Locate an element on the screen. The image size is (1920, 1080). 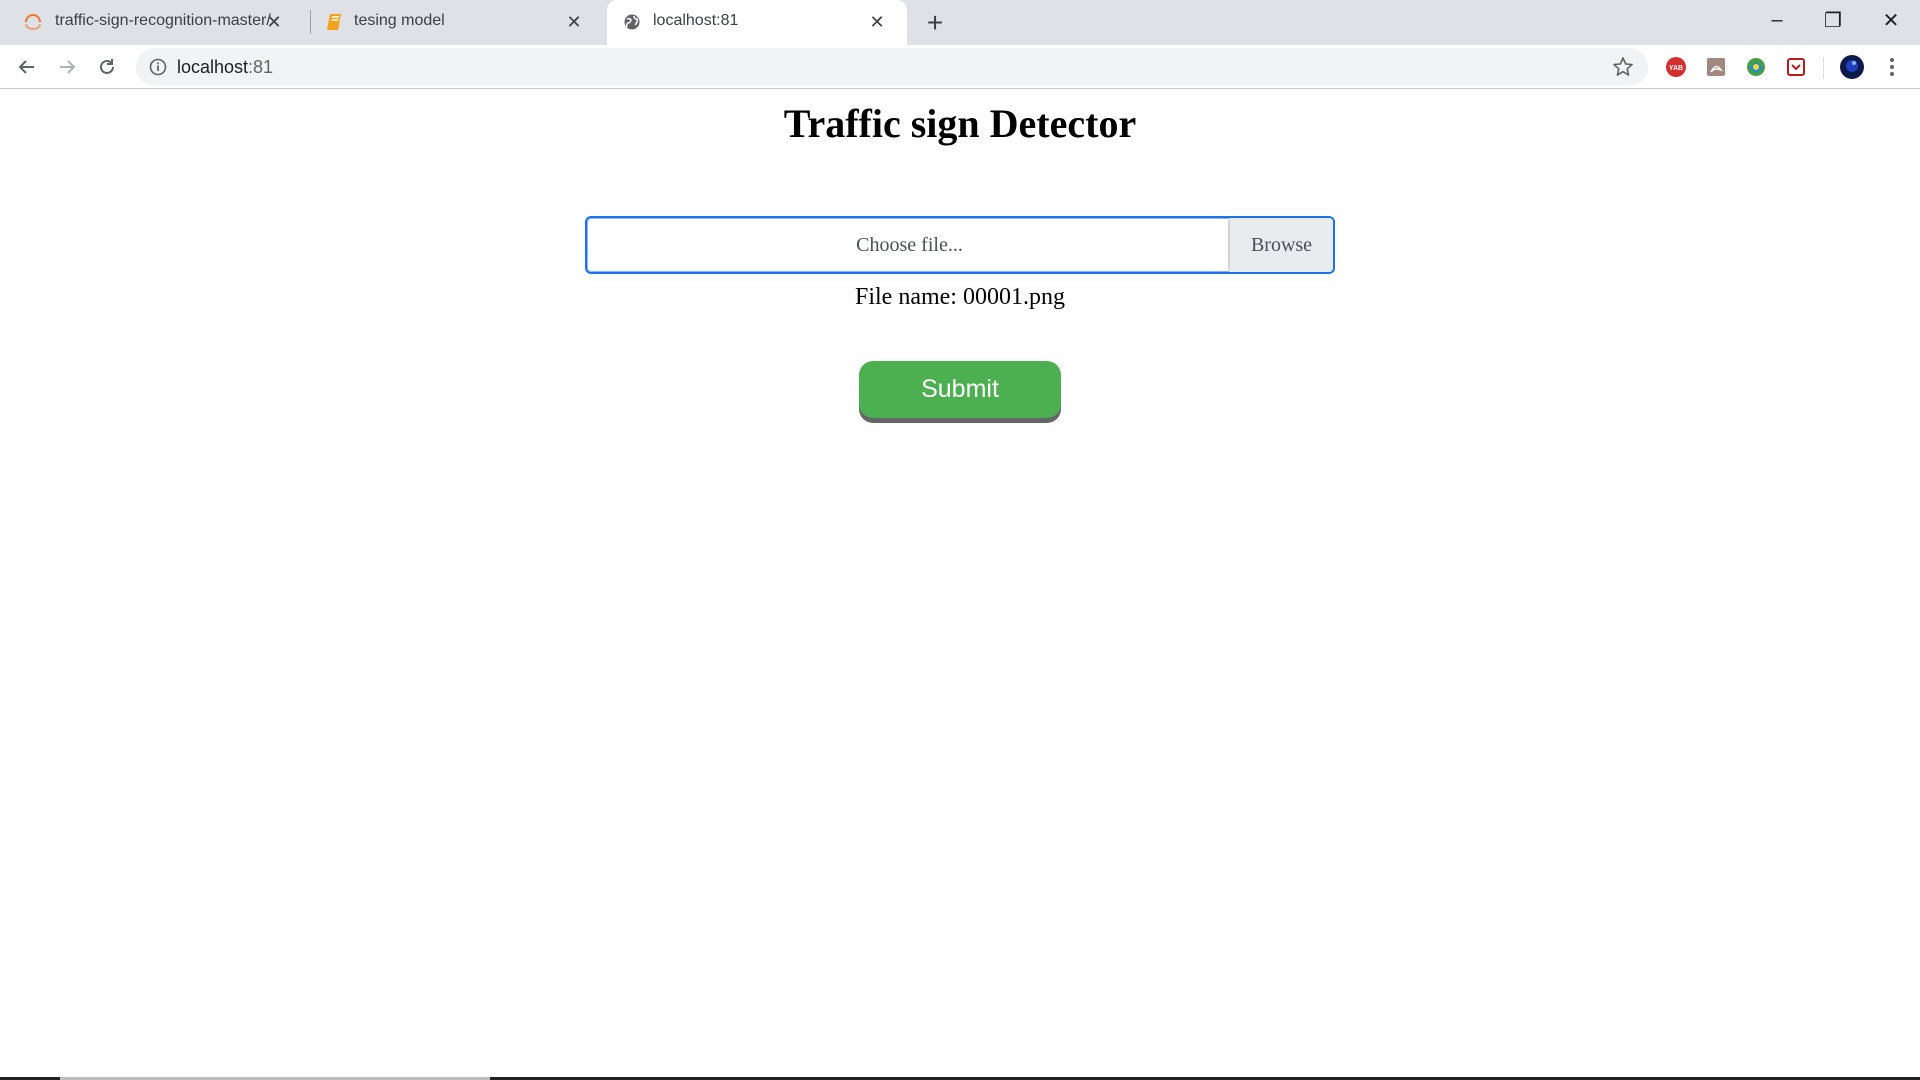
arrow-right-icon is located at coordinates (68, 67).